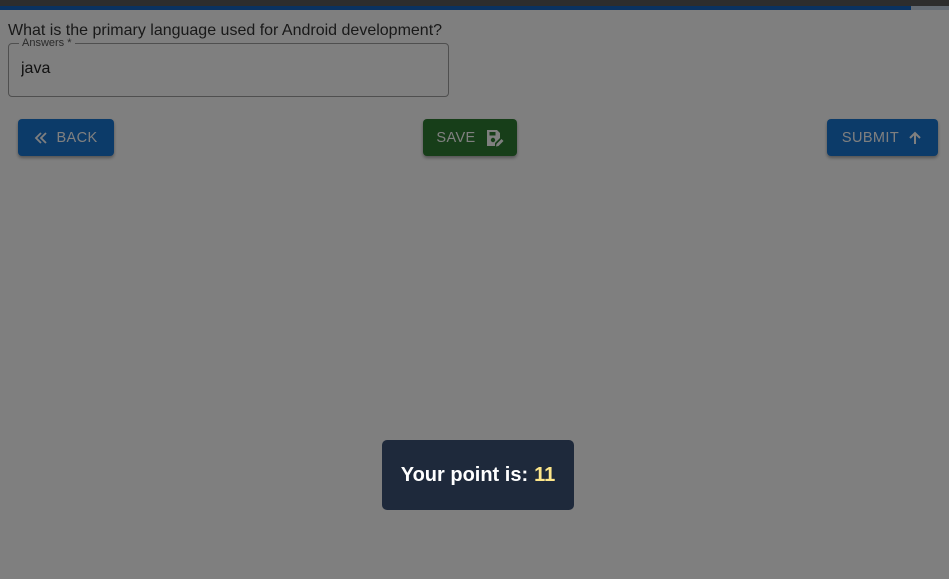 The width and height of the screenshot is (949, 579). I want to click on score-toast: Your point is: 11, so click(478, 475).